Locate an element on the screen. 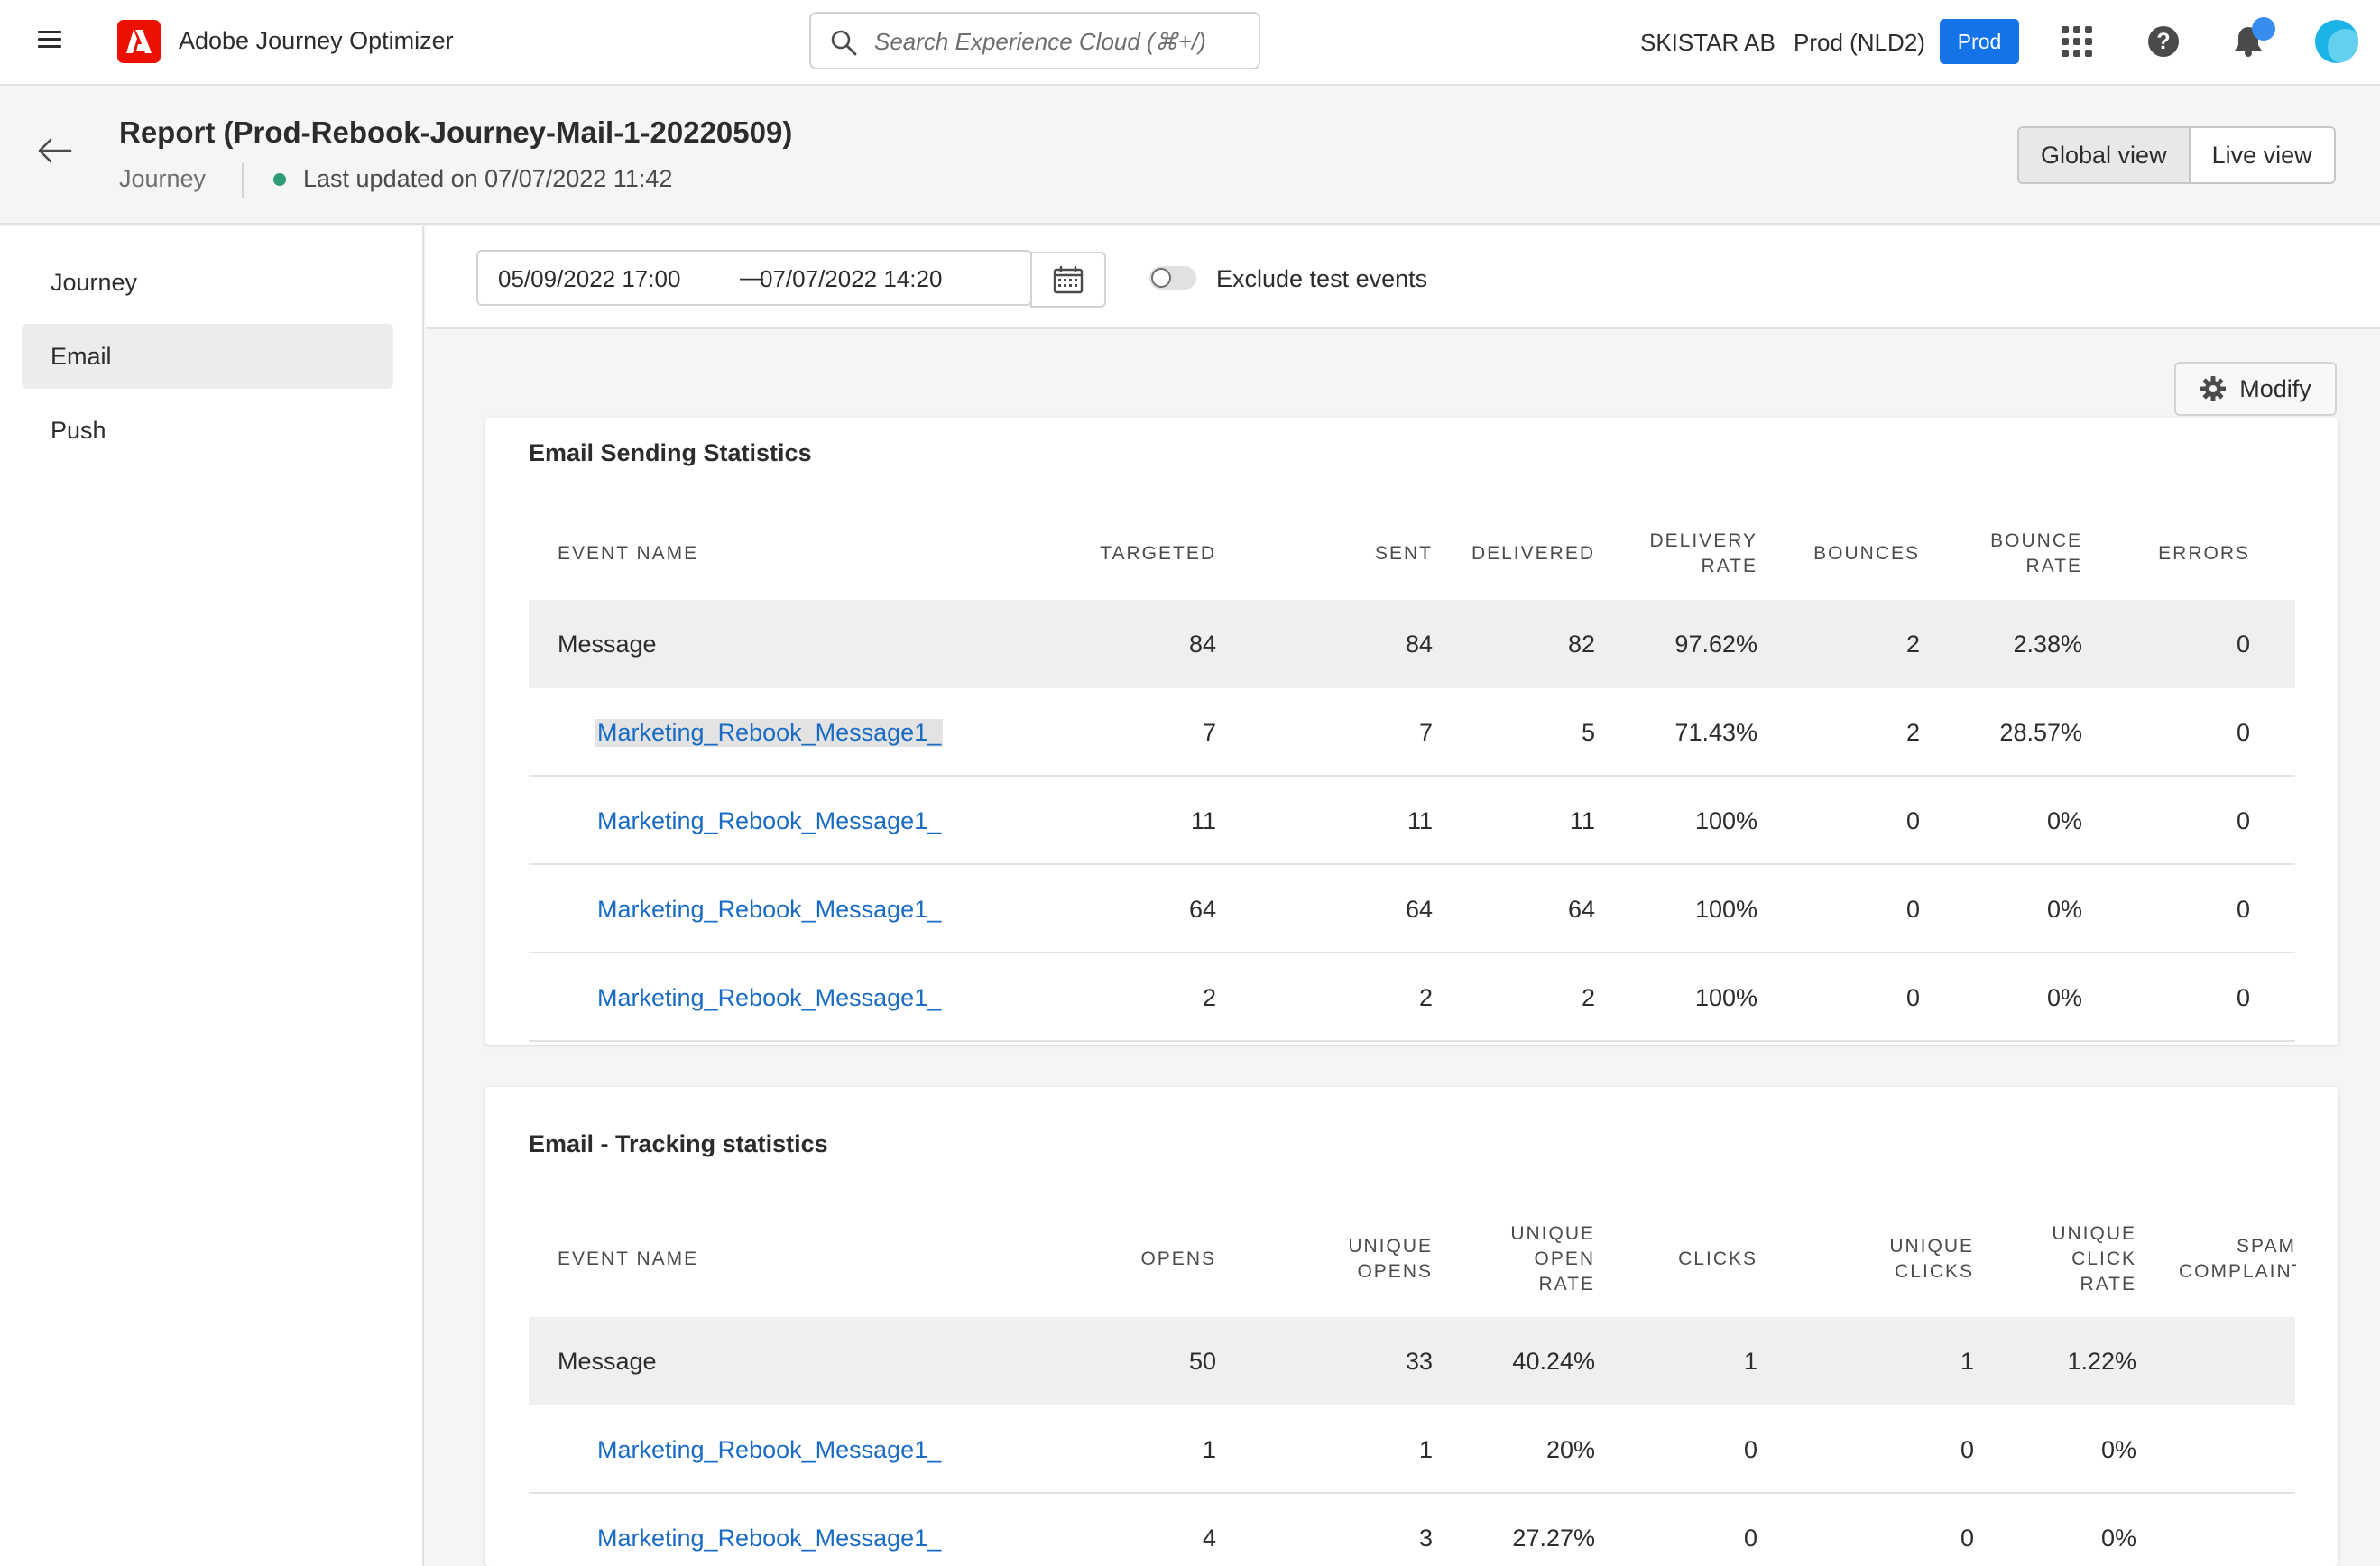 The height and width of the screenshot is (1566, 2380). adobe-logo-icon is located at coordinates (139, 41).